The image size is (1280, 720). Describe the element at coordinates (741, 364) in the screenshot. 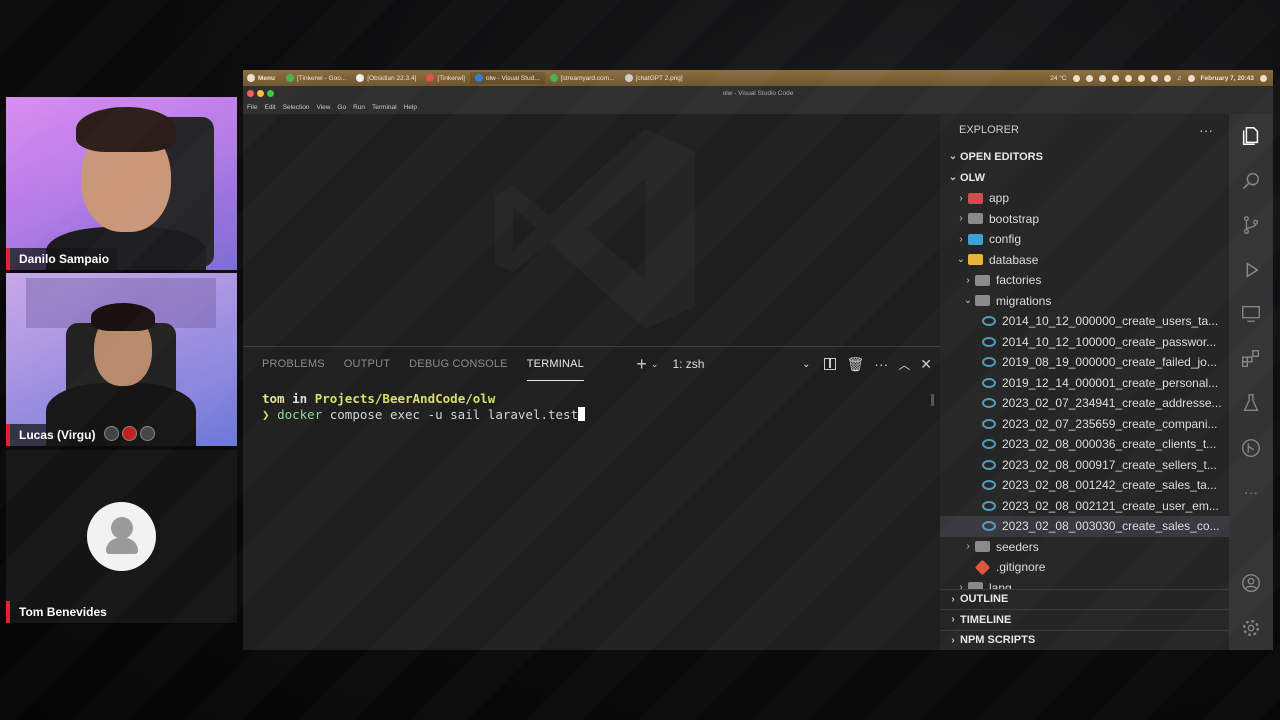

I see `terminal-shell-select: 1: zsh ⌄` at that location.